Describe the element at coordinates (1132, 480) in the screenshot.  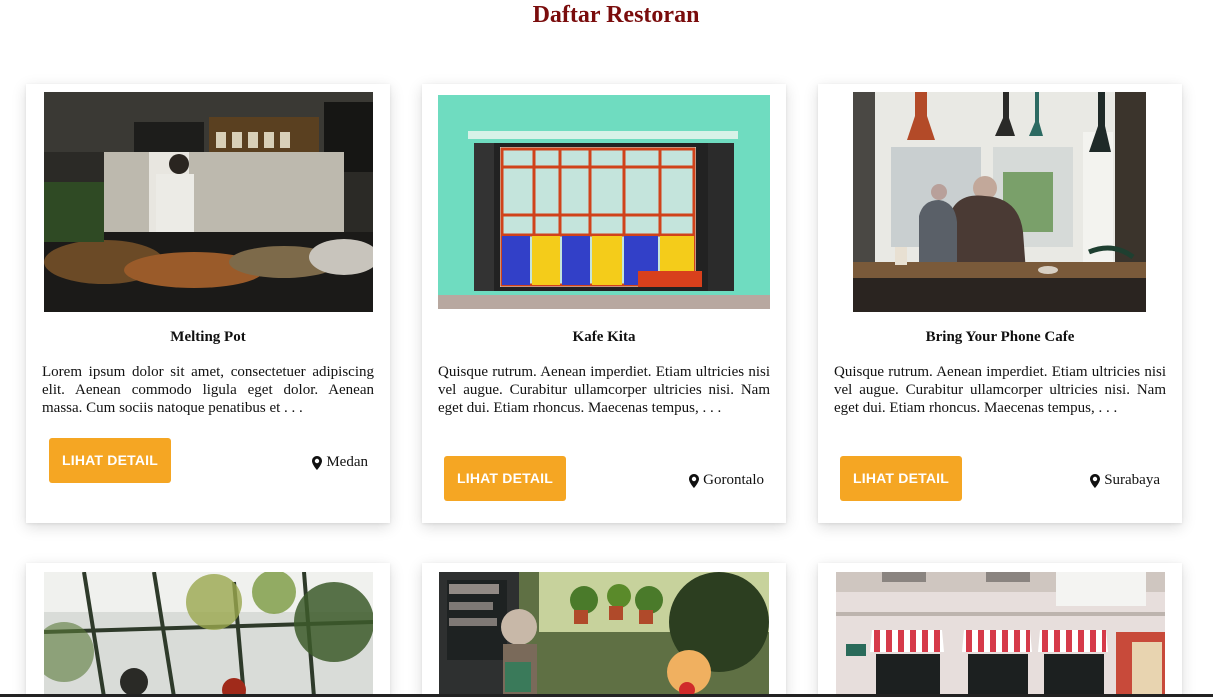
I see `restaurant-city: Surabaya` at that location.